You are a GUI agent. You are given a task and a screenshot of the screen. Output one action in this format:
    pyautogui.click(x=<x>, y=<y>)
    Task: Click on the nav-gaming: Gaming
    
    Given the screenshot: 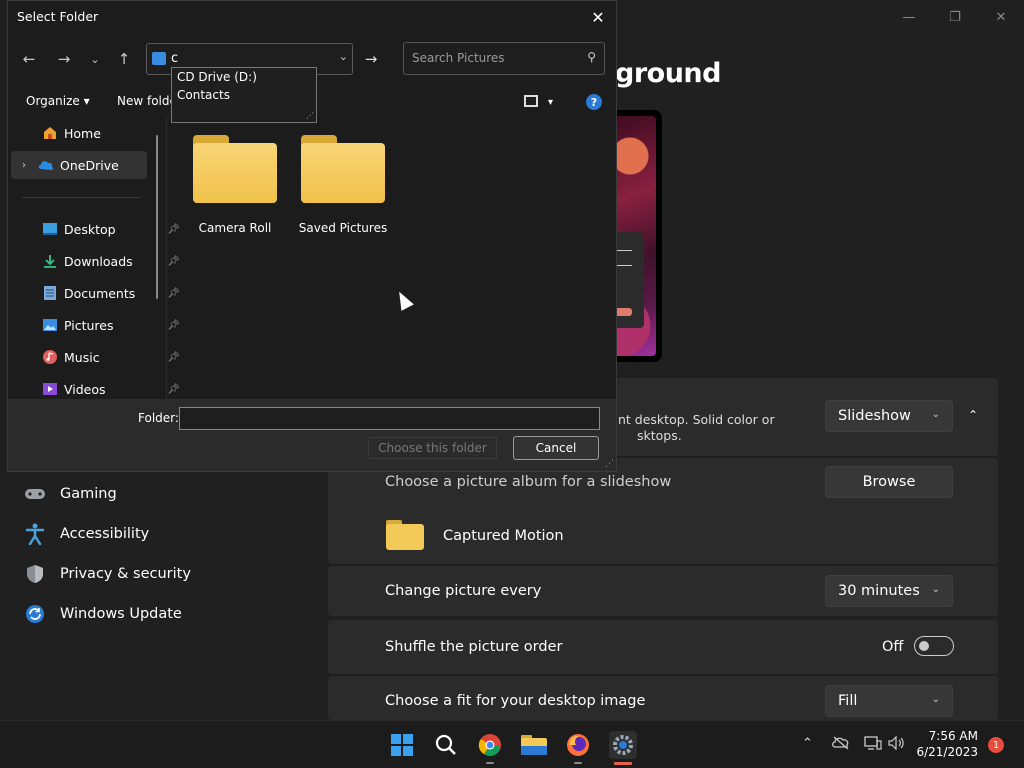 What is the action you would take?
    pyautogui.click(x=70, y=494)
    